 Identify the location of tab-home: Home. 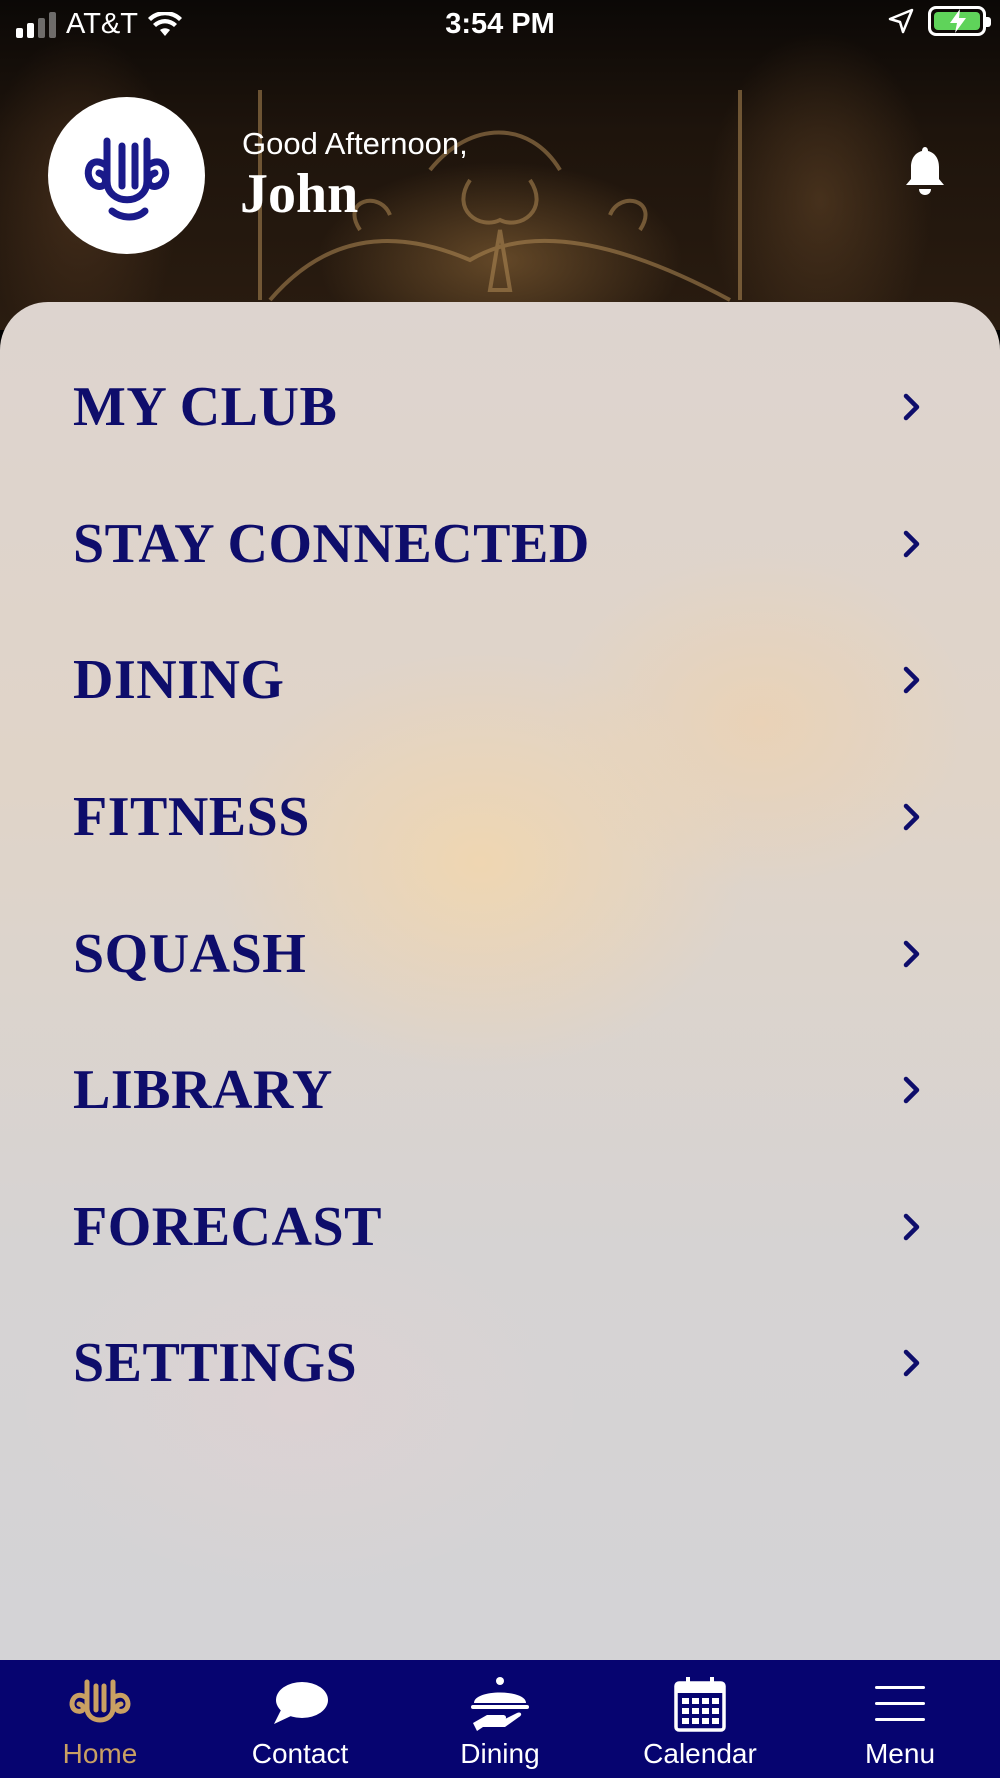
(100, 1719).